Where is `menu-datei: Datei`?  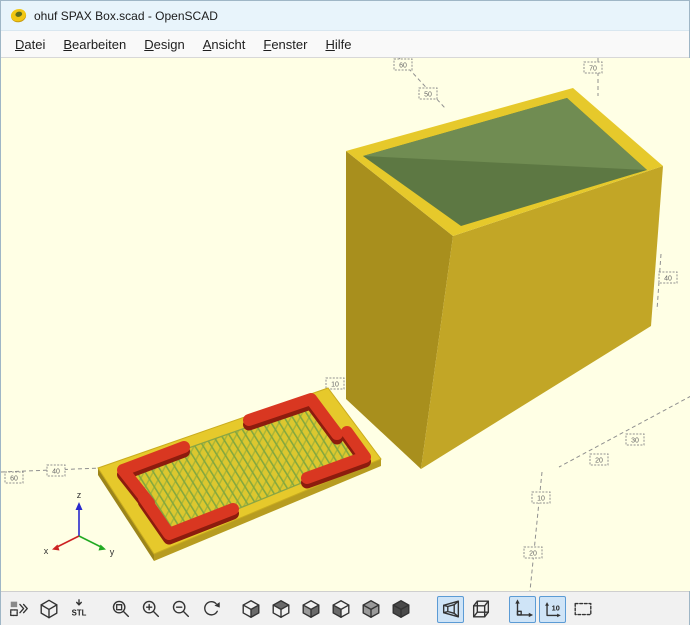
menu-datei: Datei is located at coordinates (30, 44).